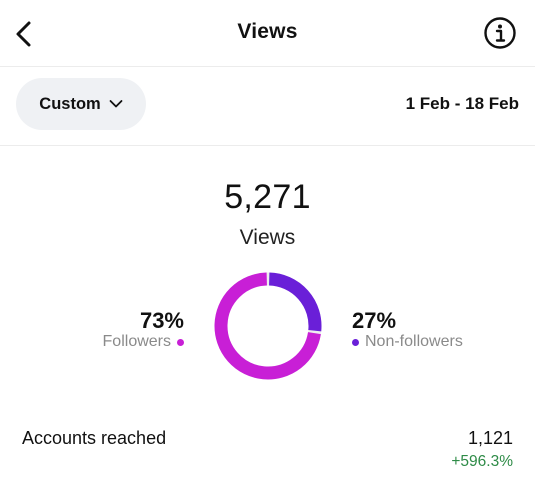 This screenshot has height=491, width=535. What do you see at coordinates (70, 103) in the screenshot?
I see `filter-label: Custom` at bounding box center [70, 103].